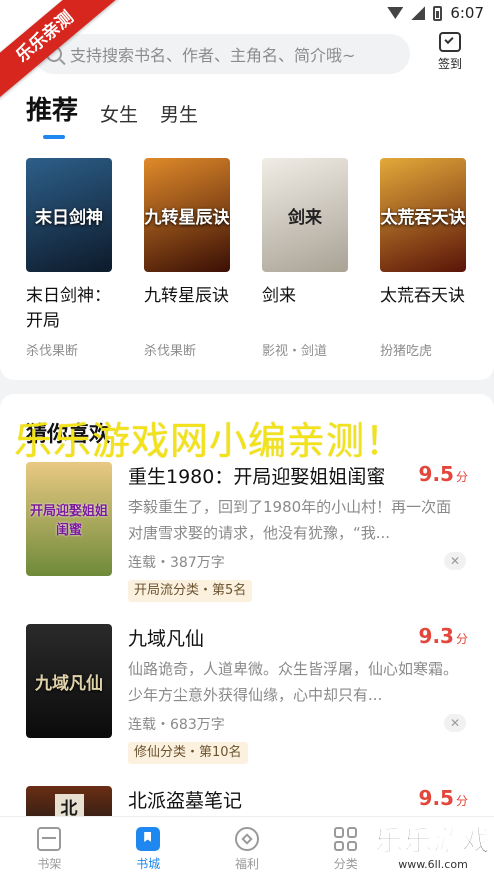  I want to click on status-icons: 6:07, so click(435, 13).